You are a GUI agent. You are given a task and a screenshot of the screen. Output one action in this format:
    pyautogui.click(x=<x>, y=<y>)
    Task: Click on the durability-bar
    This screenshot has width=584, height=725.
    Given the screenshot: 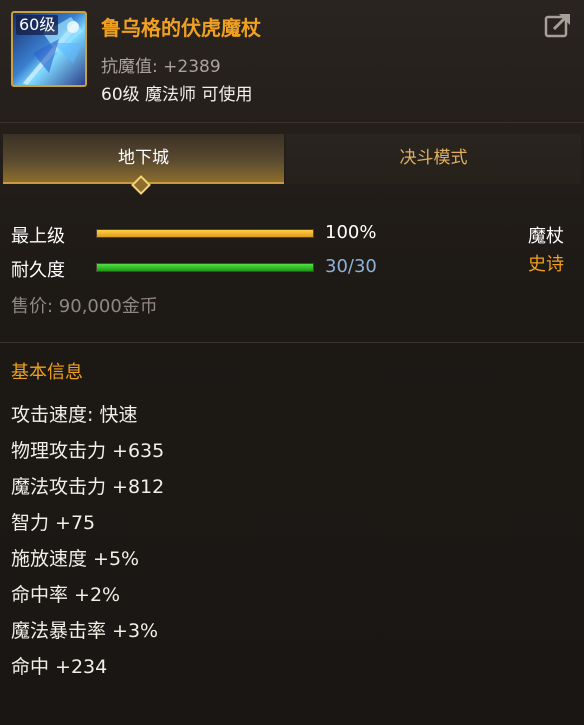 What is the action you would take?
    pyautogui.click(x=205, y=267)
    